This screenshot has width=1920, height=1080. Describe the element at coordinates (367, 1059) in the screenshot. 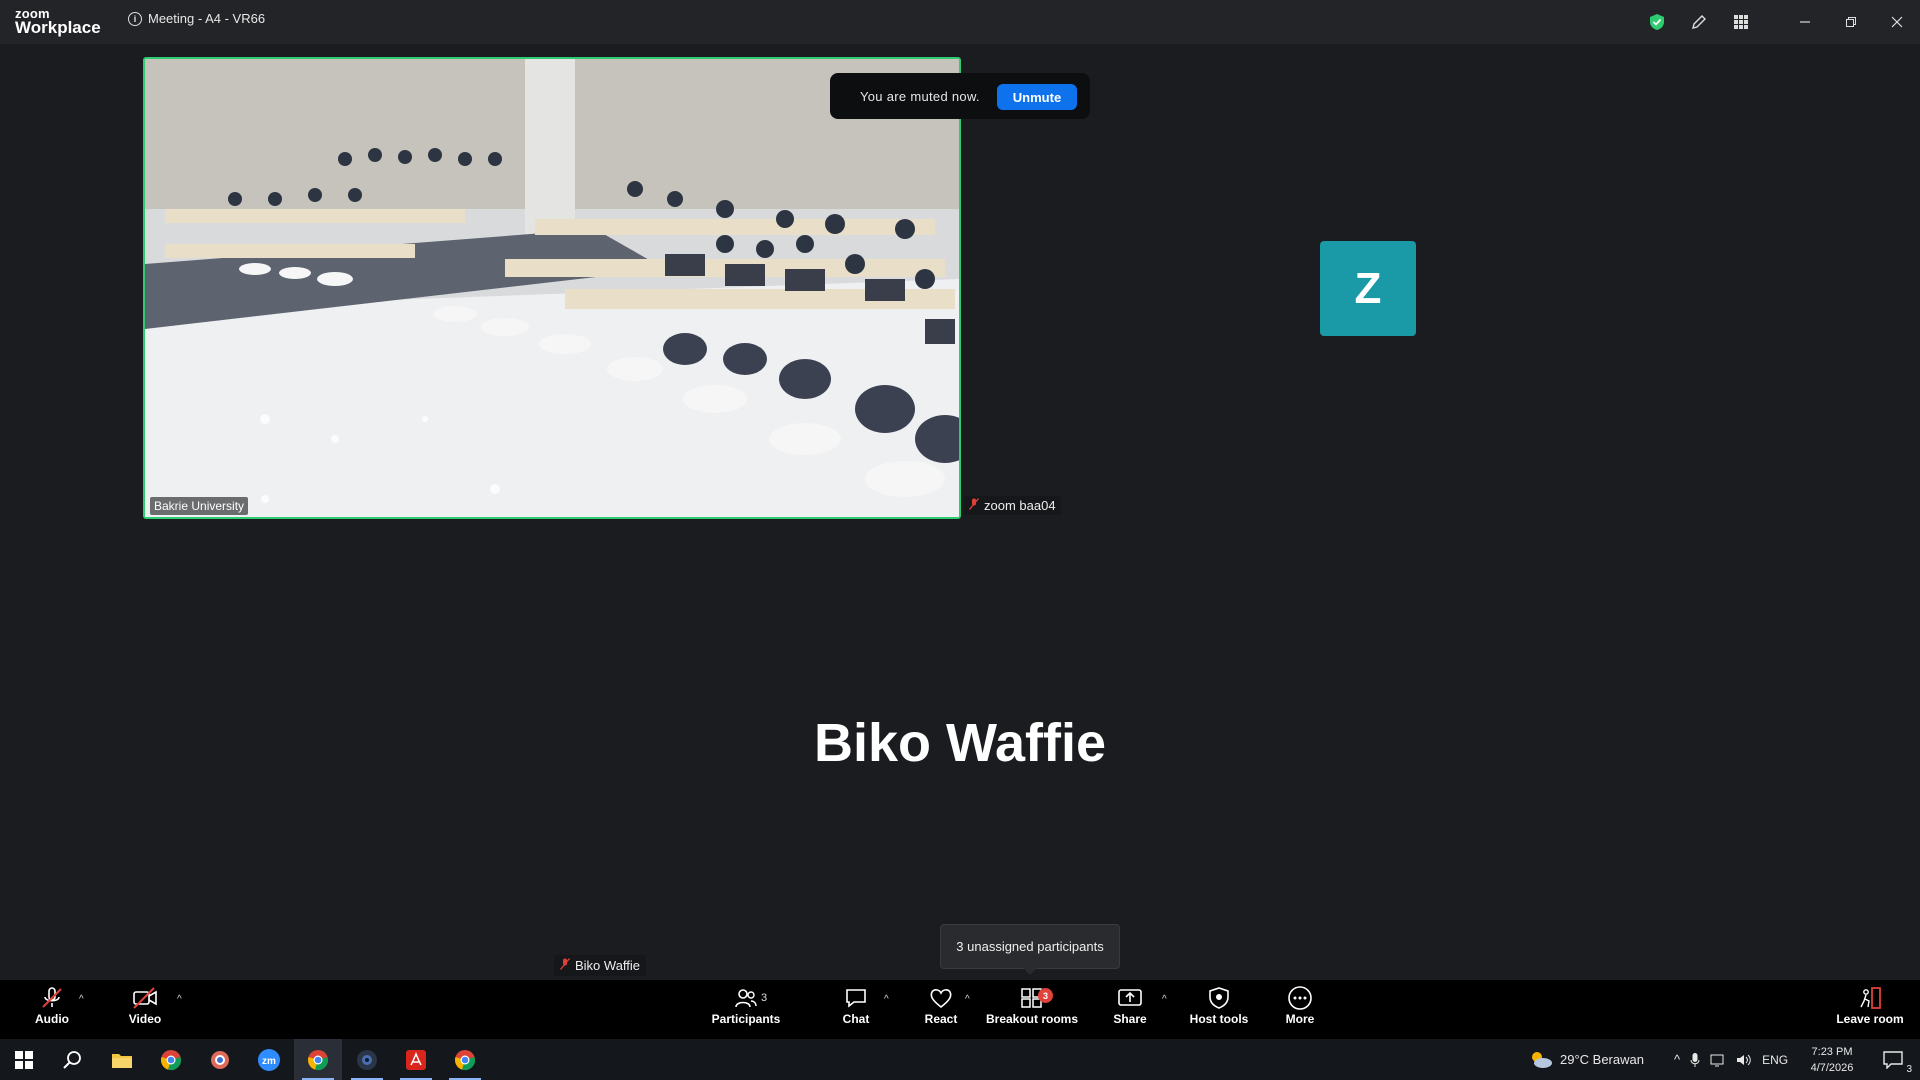

I see `camera-app-icon` at that location.